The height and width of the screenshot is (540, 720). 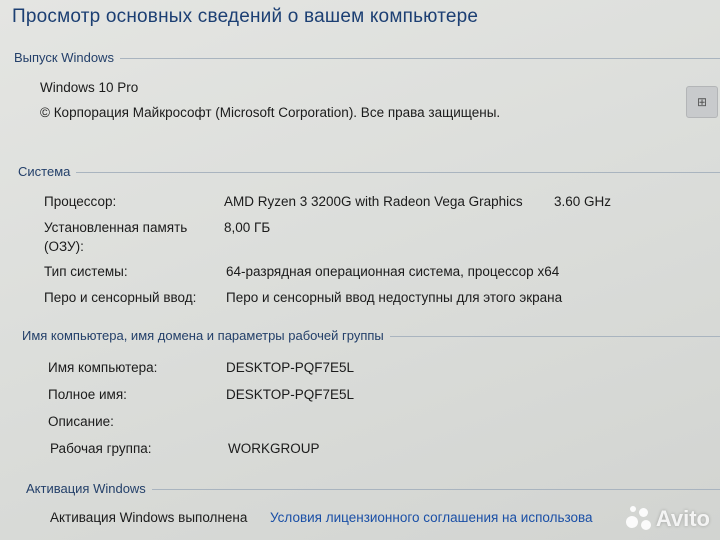 What do you see at coordinates (81, 421) in the screenshot?
I see `description-label: Описание:` at bounding box center [81, 421].